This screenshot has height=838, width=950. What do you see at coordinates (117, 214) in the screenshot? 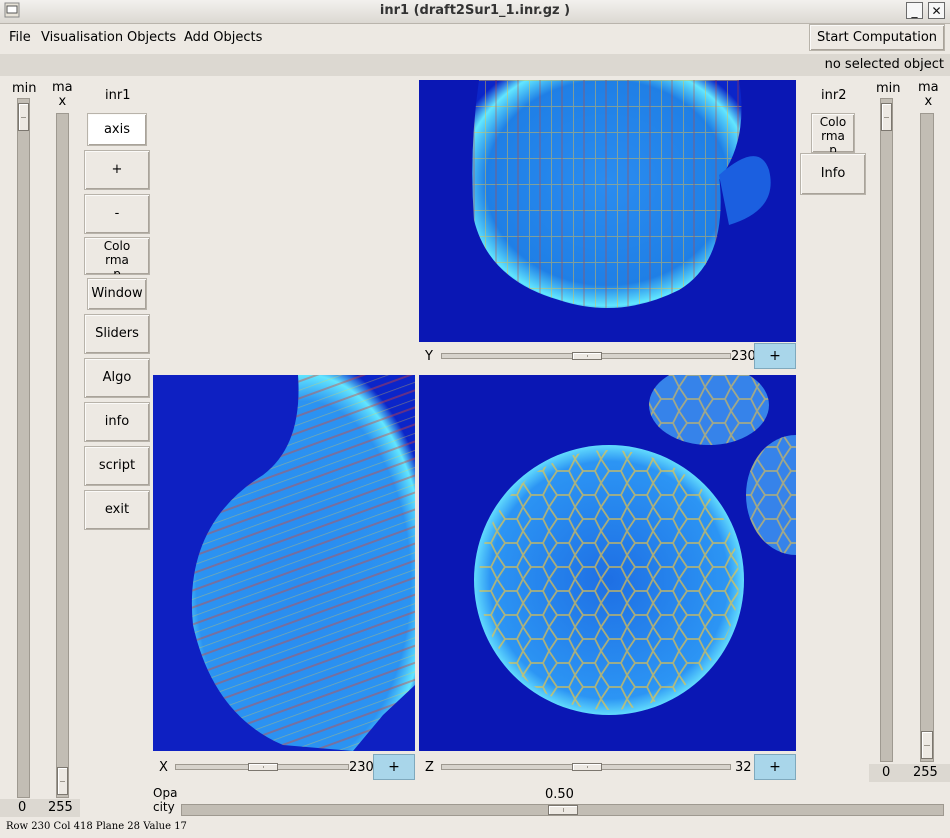
I see `zoom-out-button: -` at bounding box center [117, 214].